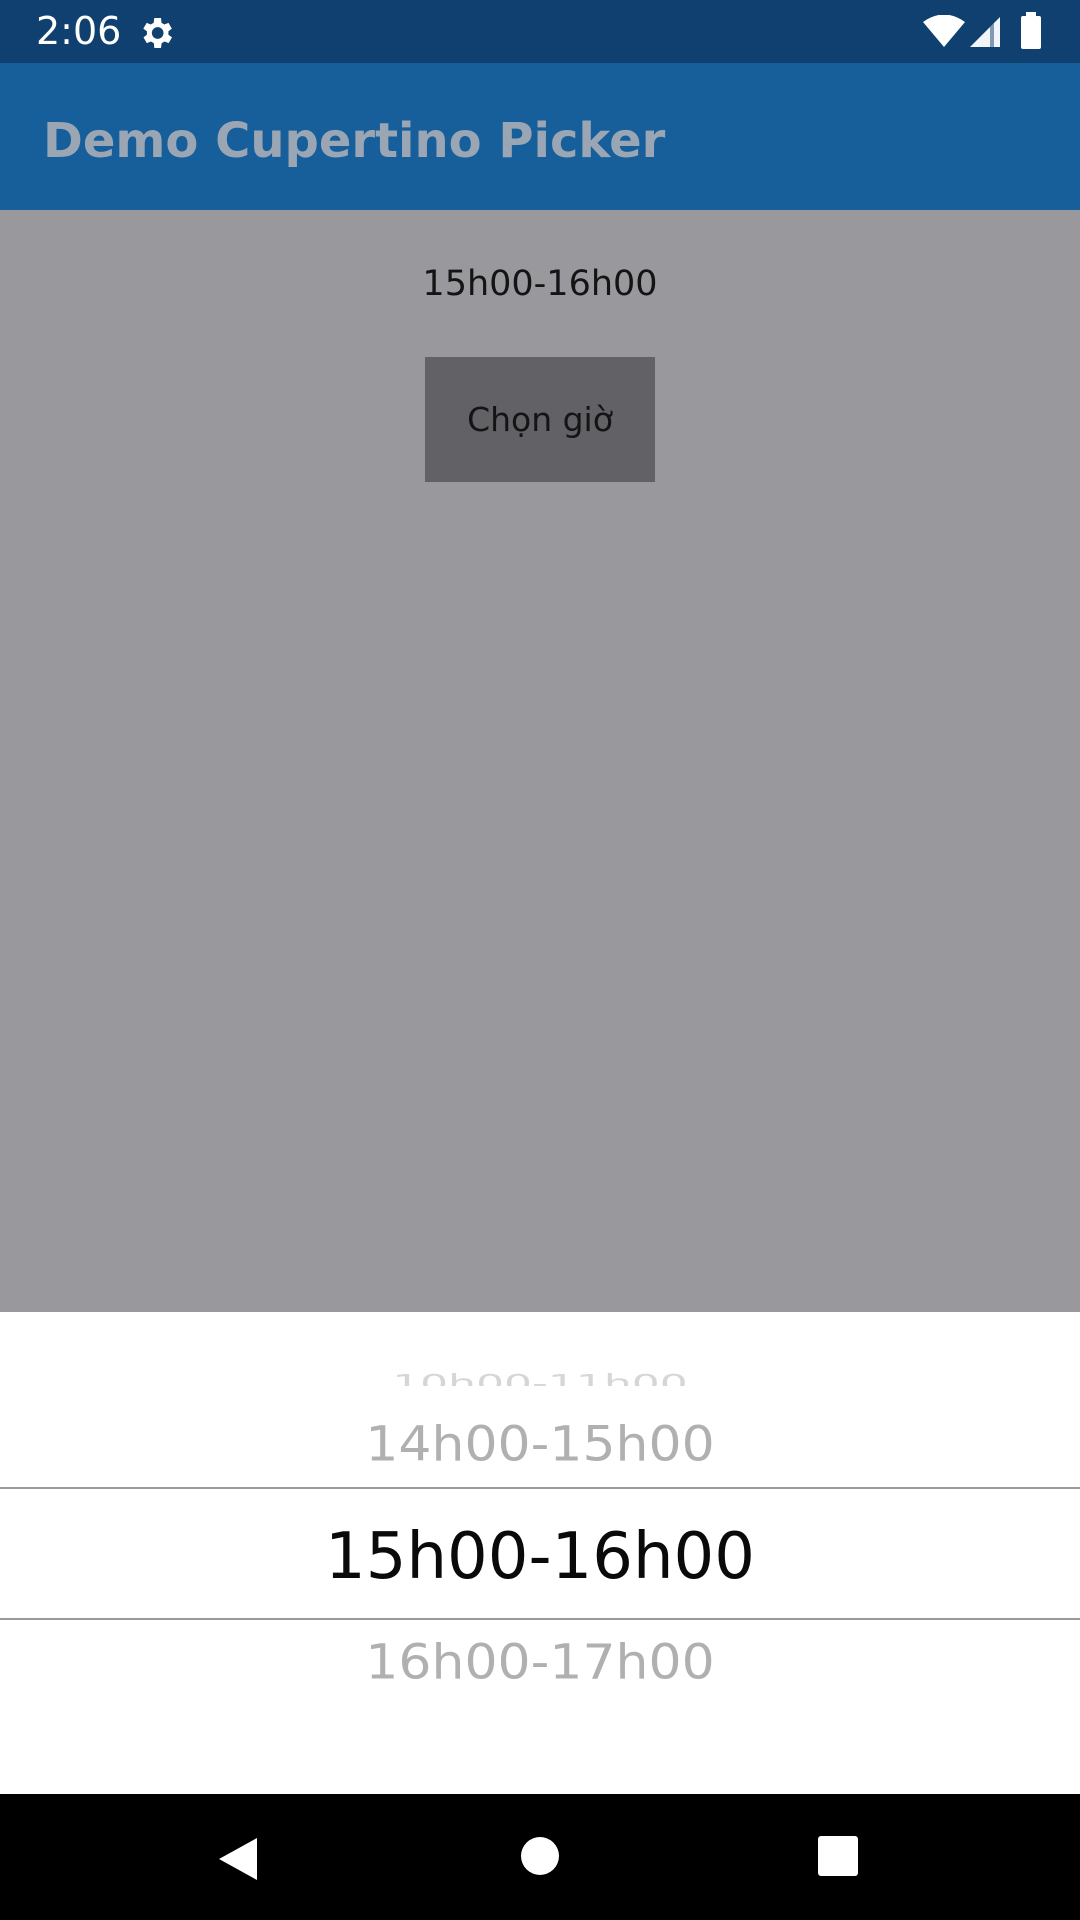 Image resolution: width=1080 pixels, height=1920 pixels. I want to click on app-bar: Demo Cupertino Picker, so click(540, 136).